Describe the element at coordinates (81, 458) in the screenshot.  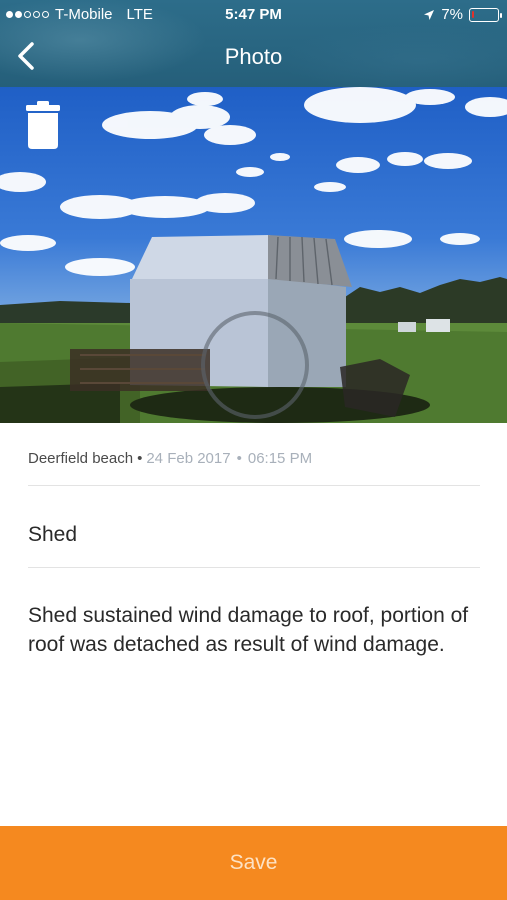
I see `location-label: Deerfield beach` at that location.